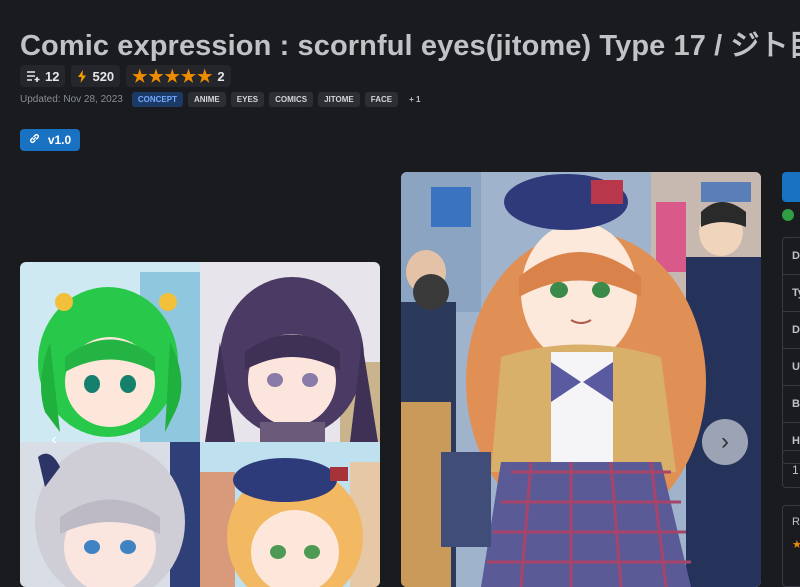 The height and width of the screenshot is (587, 800). Describe the element at coordinates (59, 140) in the screenshot. I see `version-label: v1.0` at that location.